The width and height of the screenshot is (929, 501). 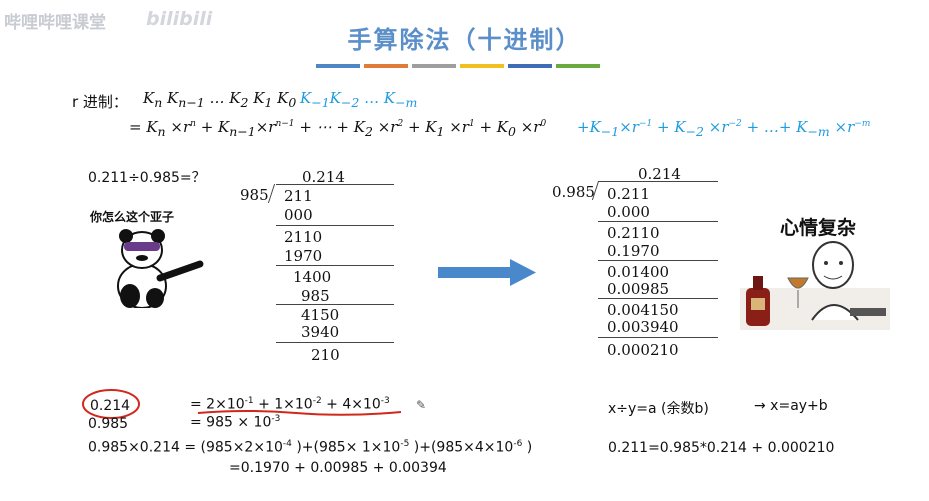 What do you see at coordinates (325, 355) in the screenshot?
I see `int-div-row-9: 210` at bounding box center [325, 355].